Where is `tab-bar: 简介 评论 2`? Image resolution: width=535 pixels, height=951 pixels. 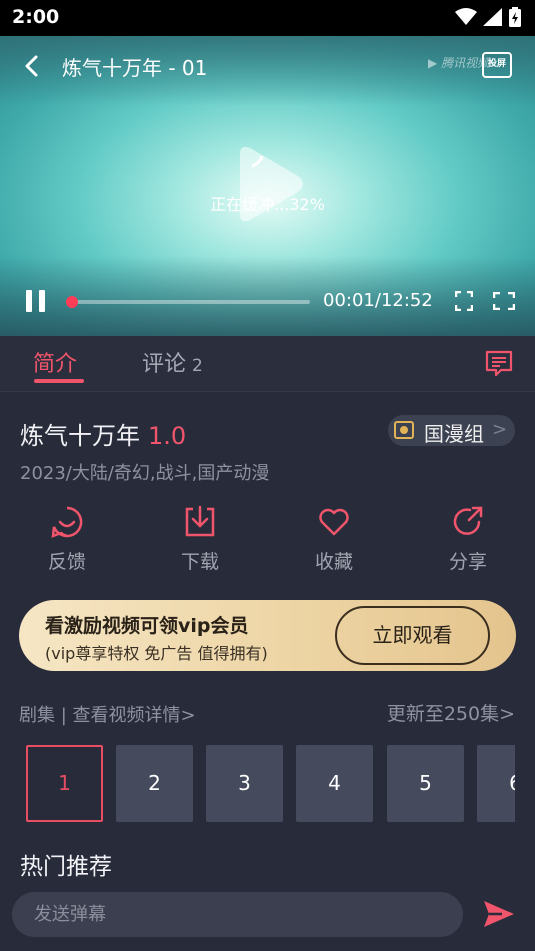 tab-bar: 简介 评论 2 is located at coordinates (267, 364).